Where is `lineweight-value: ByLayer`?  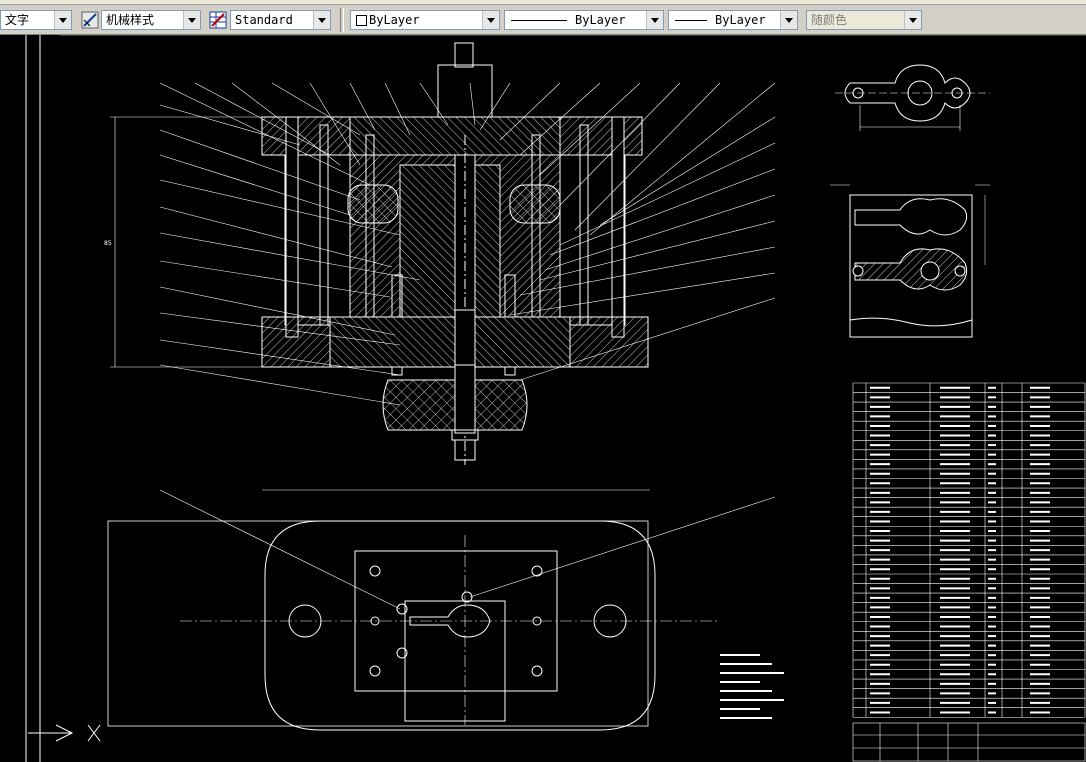
lineweight-value: ByLayer is located at coordinates (740, 20).